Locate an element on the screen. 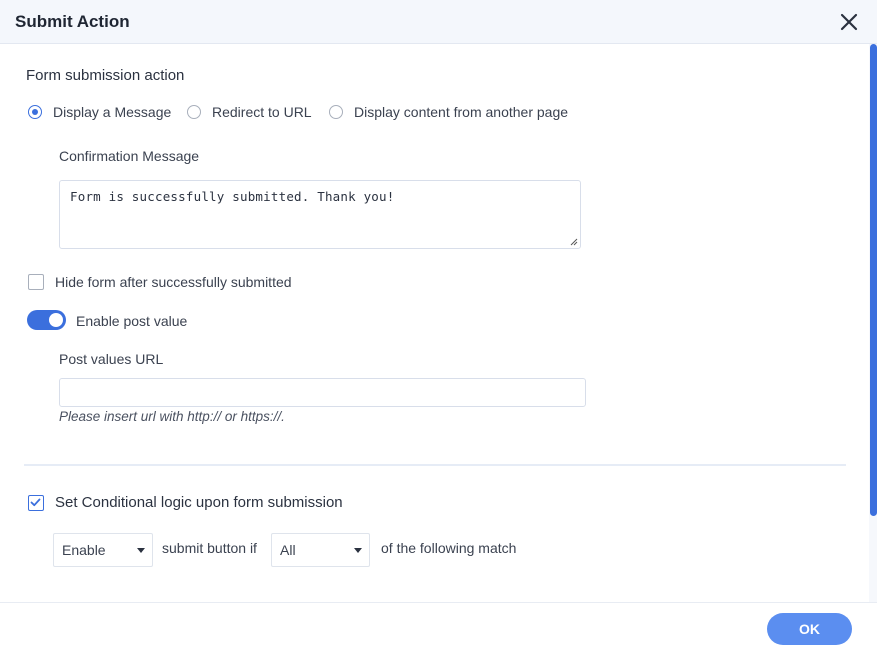 The image size is (877, 652). match-select: All is located at coordinates (320, 550).